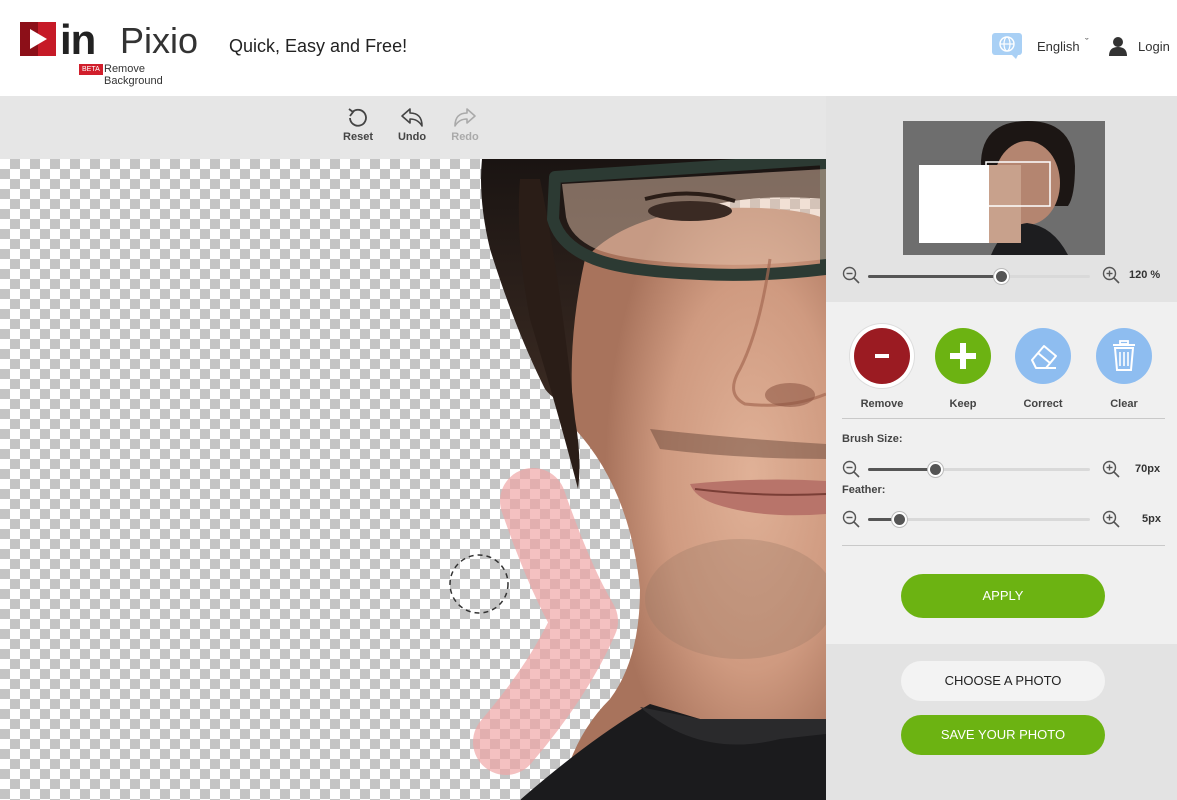  What do you see at coordinates (1151, 519) in the screenshot?
I see `feather-value: 5px` at bounding box center [1151, 519].